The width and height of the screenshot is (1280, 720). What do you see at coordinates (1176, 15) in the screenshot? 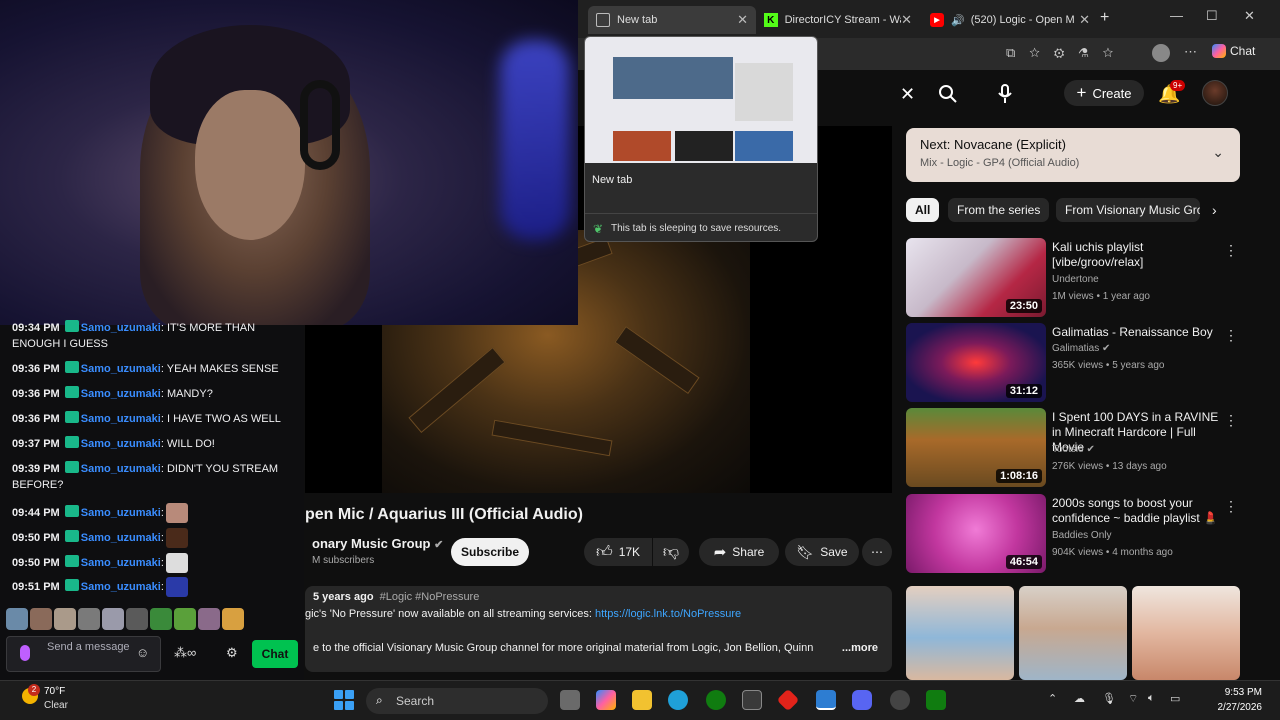
I see `minimize-icon: —` at bounding box center [1176, 15].